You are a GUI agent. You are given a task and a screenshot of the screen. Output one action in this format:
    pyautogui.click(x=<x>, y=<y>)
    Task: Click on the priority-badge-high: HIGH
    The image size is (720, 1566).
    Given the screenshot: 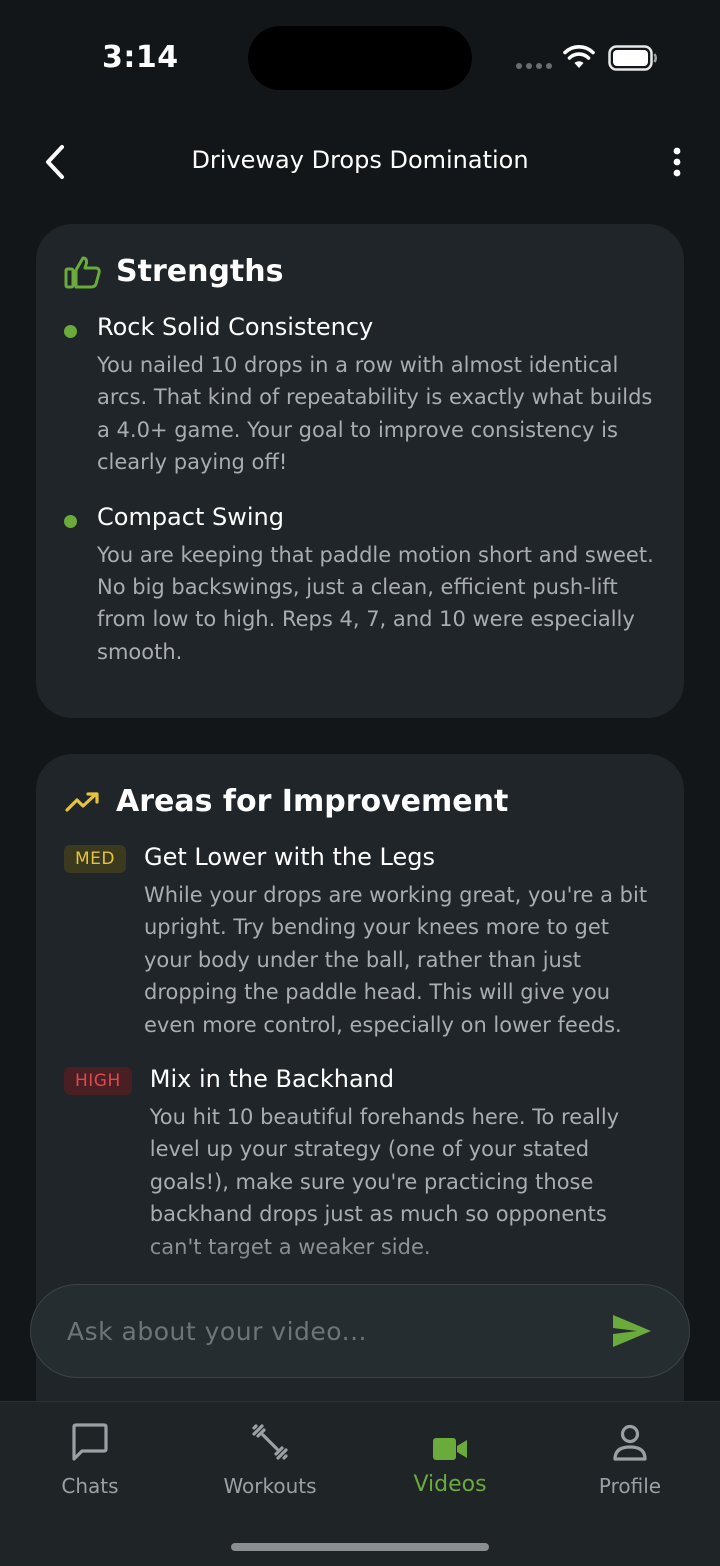 What is the action you would take?
    pyautogui.click(x=98, y=1081)
    